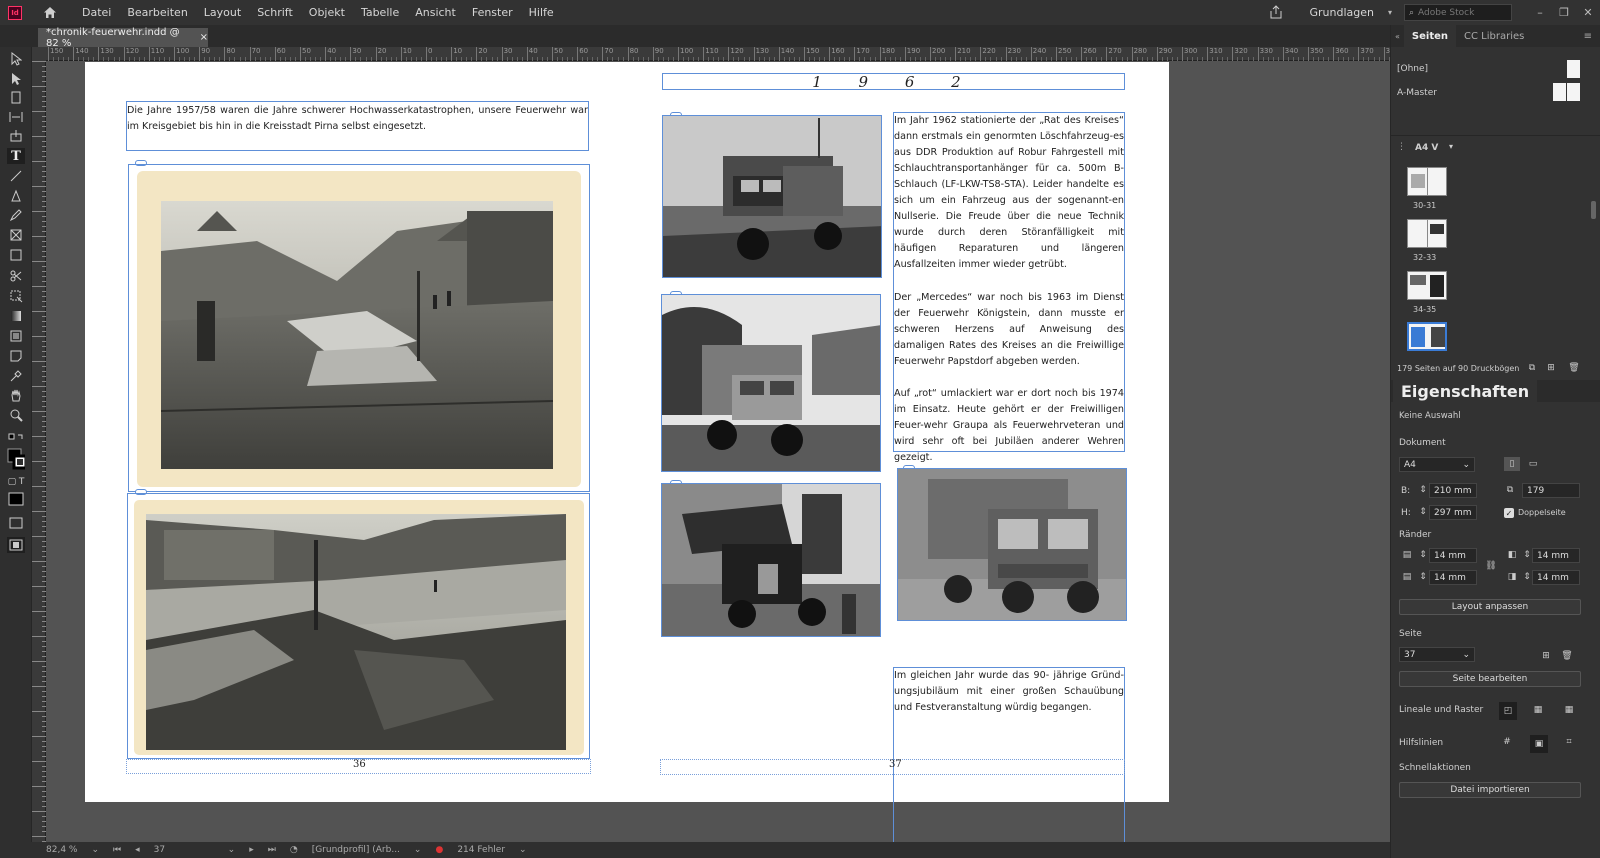  Describe the element at coordinates (541, 12) in the screenshot. I see `menu-hilfe: Hilfe` at that location.